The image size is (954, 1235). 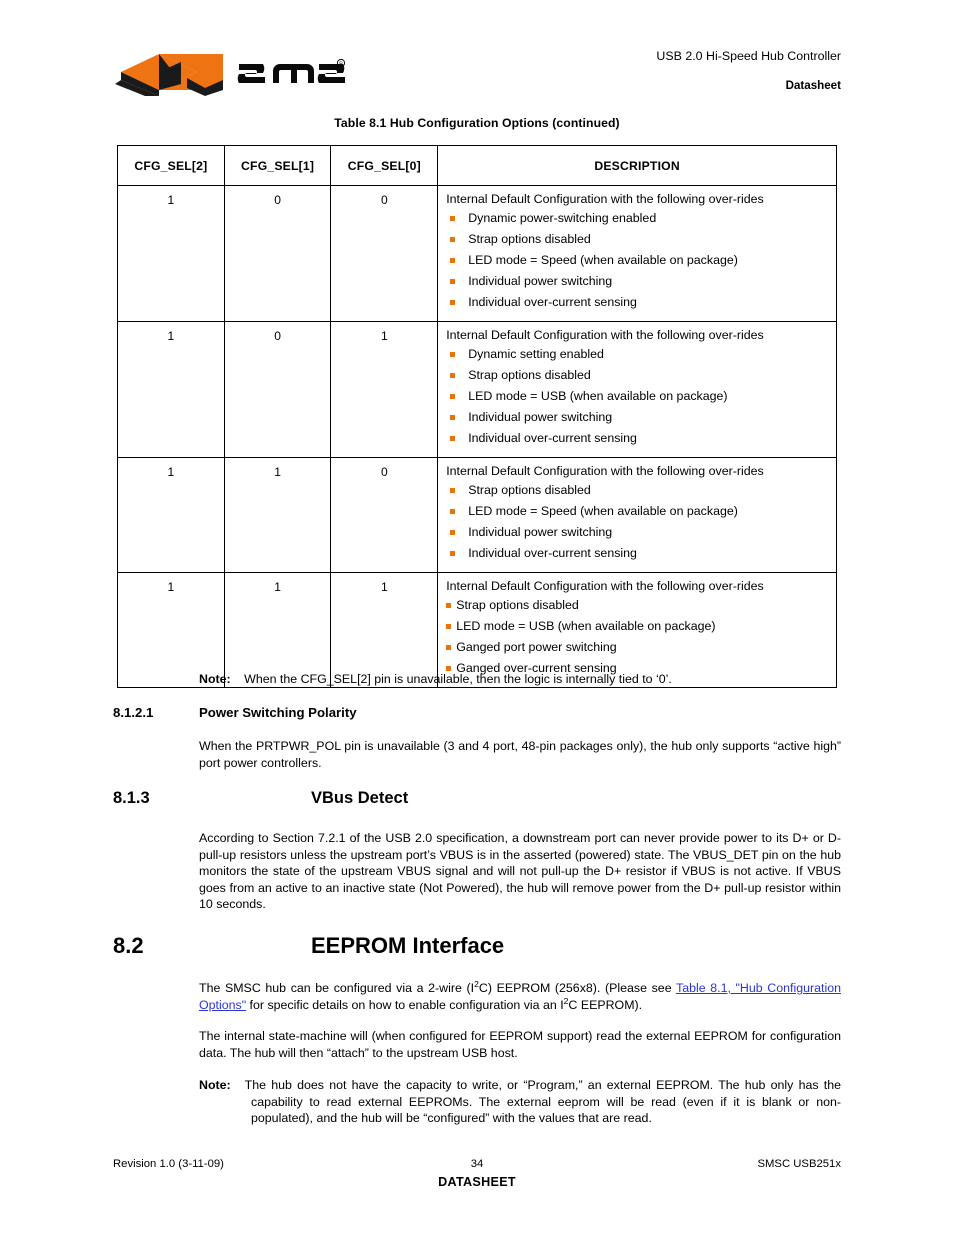 I want to click on header-product-line: USB 2.0 Hi-Speed Hub Controller, so click(x=748, y=56).